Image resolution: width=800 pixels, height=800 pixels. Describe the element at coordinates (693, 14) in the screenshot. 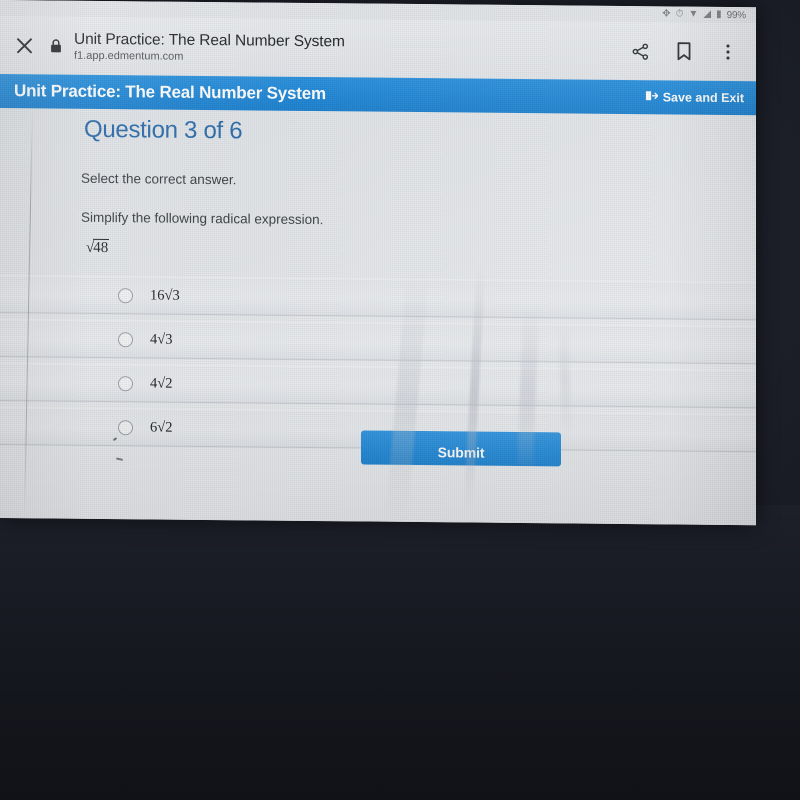

I see `wifi-icon: ▼` at that location.